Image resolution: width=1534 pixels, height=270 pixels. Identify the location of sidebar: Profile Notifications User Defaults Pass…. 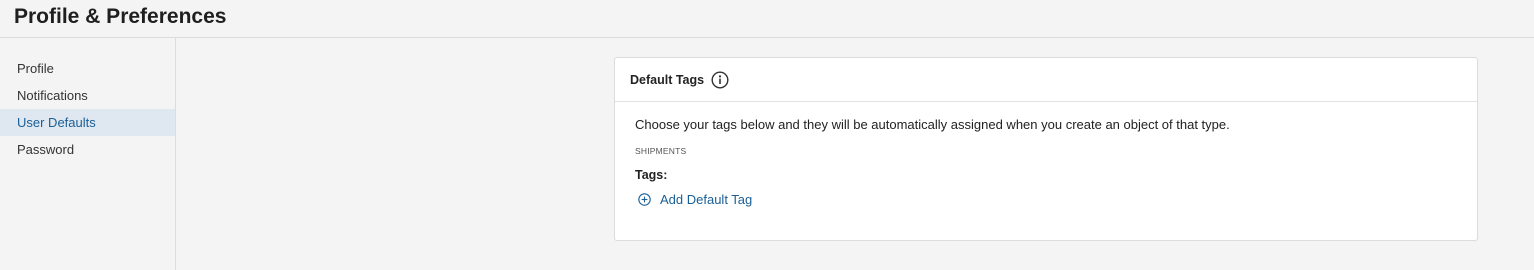
(88, 154).